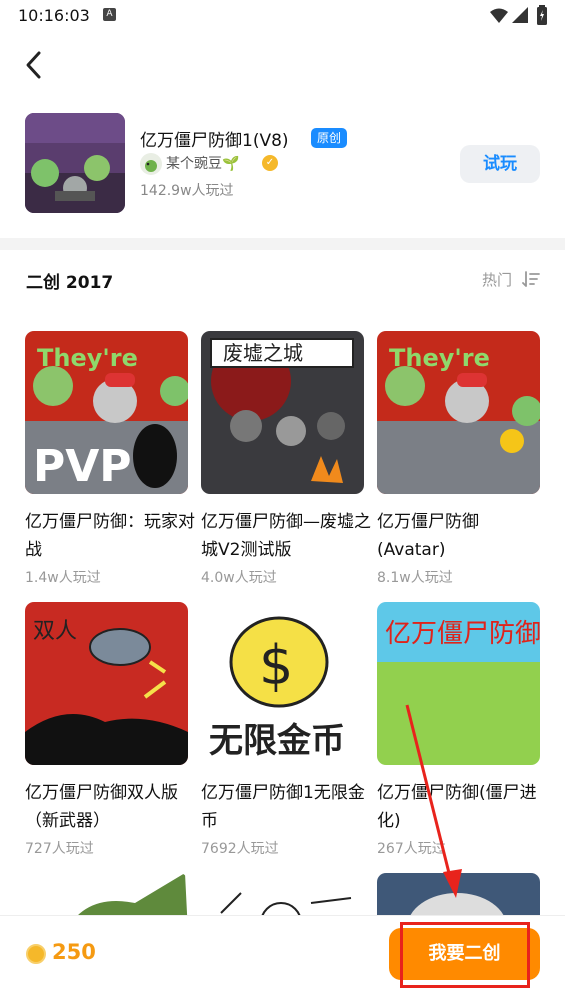  Describe the element at coordinates (462, 536) in the screenshot. I see `card-title-3: 亿万僵尸防御(Avatar)` at that location.